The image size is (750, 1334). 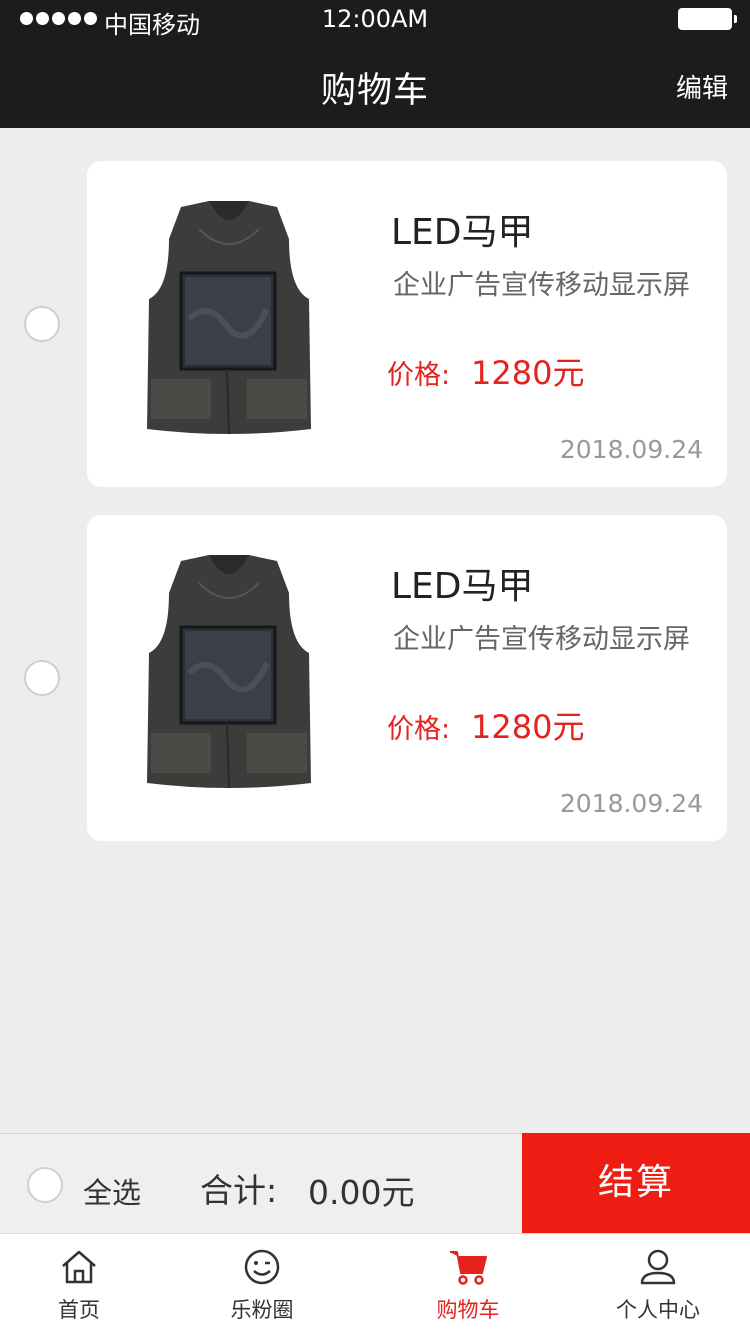 What do you see at coordinates (79, 1310) in the screenshot?
I see `tab-label: 首页` at bounding box center [79, 1310].